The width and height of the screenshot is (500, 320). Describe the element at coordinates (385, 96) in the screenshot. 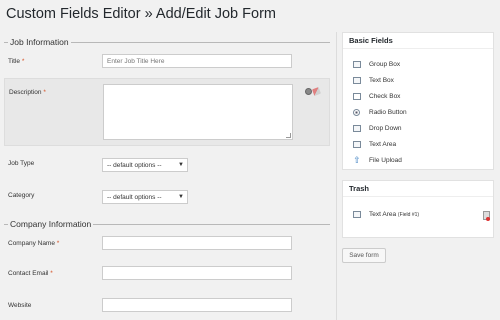

I see `field-item-label: Check Box` at that location.